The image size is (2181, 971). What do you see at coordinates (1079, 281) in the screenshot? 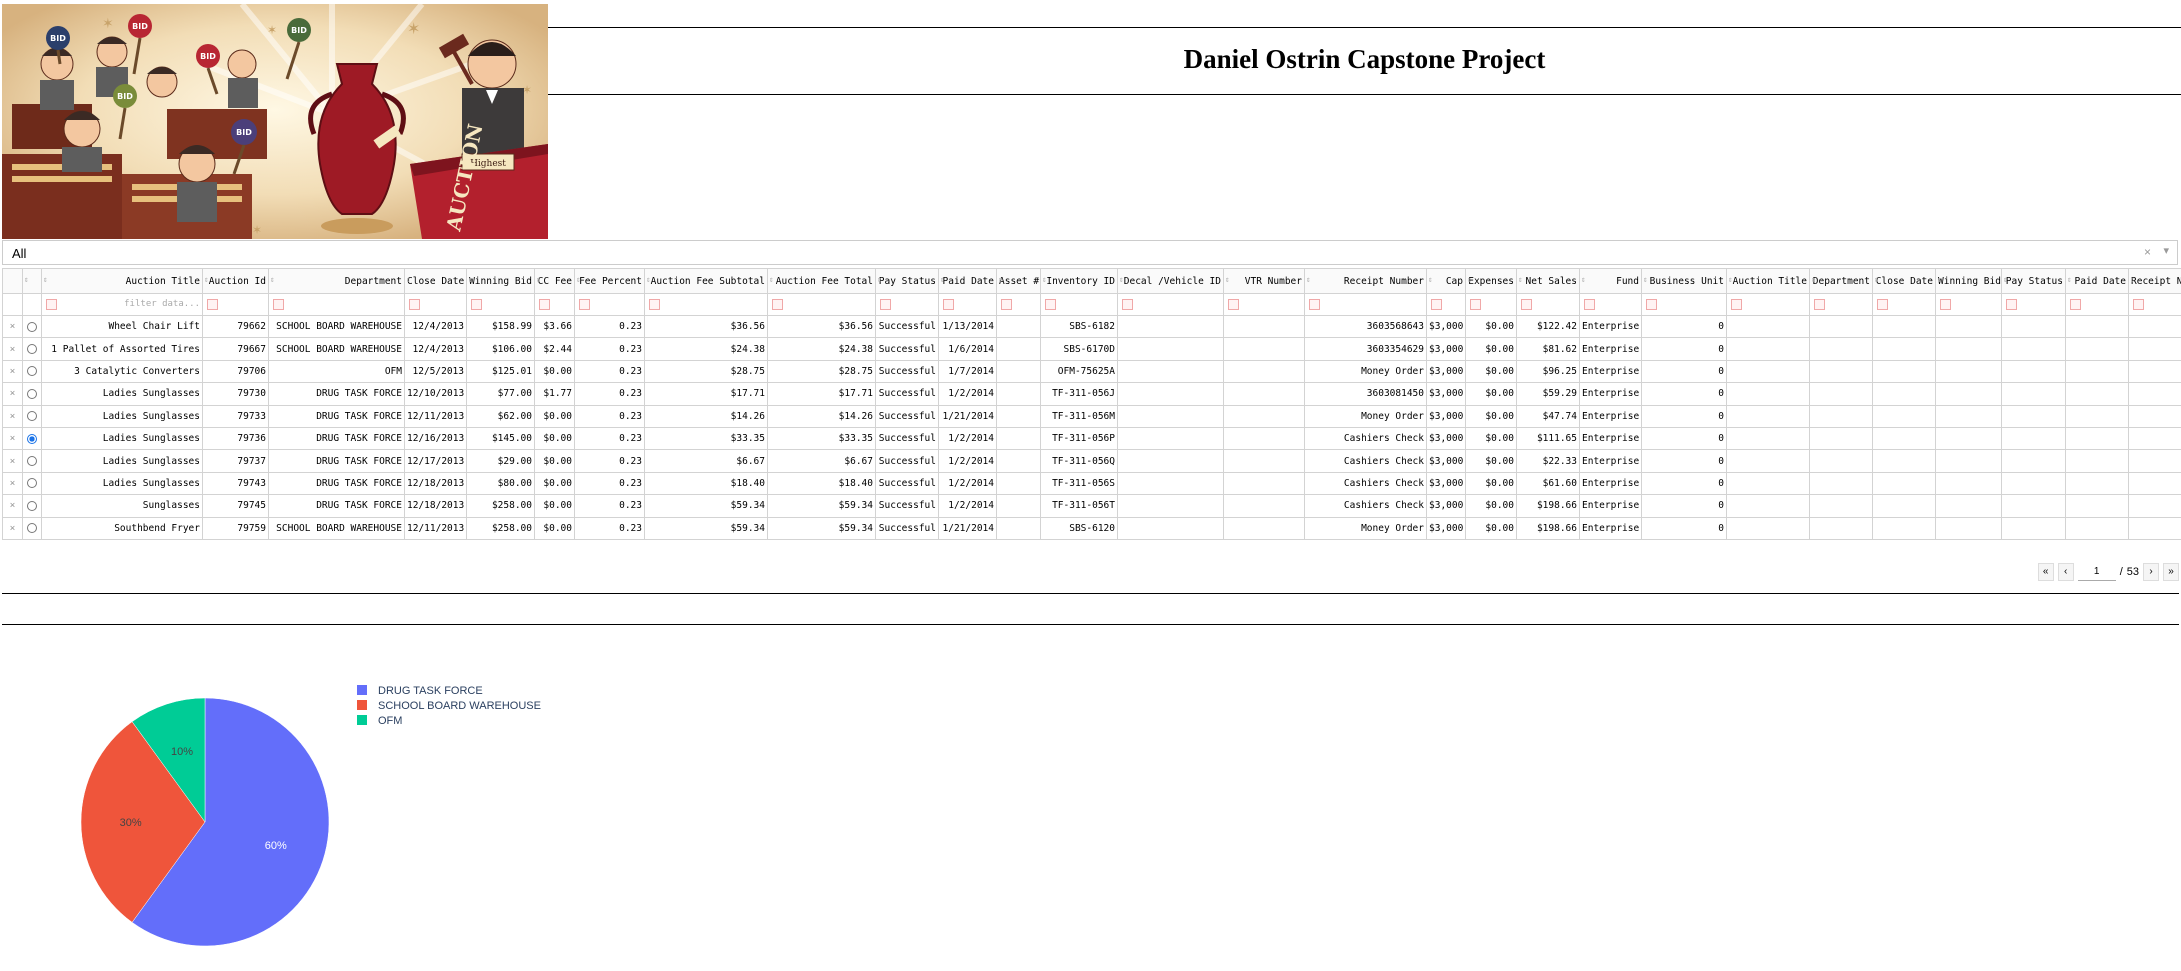
I see `column-header: ⇕ Inventory ID` at bounding box center [1079, 281].